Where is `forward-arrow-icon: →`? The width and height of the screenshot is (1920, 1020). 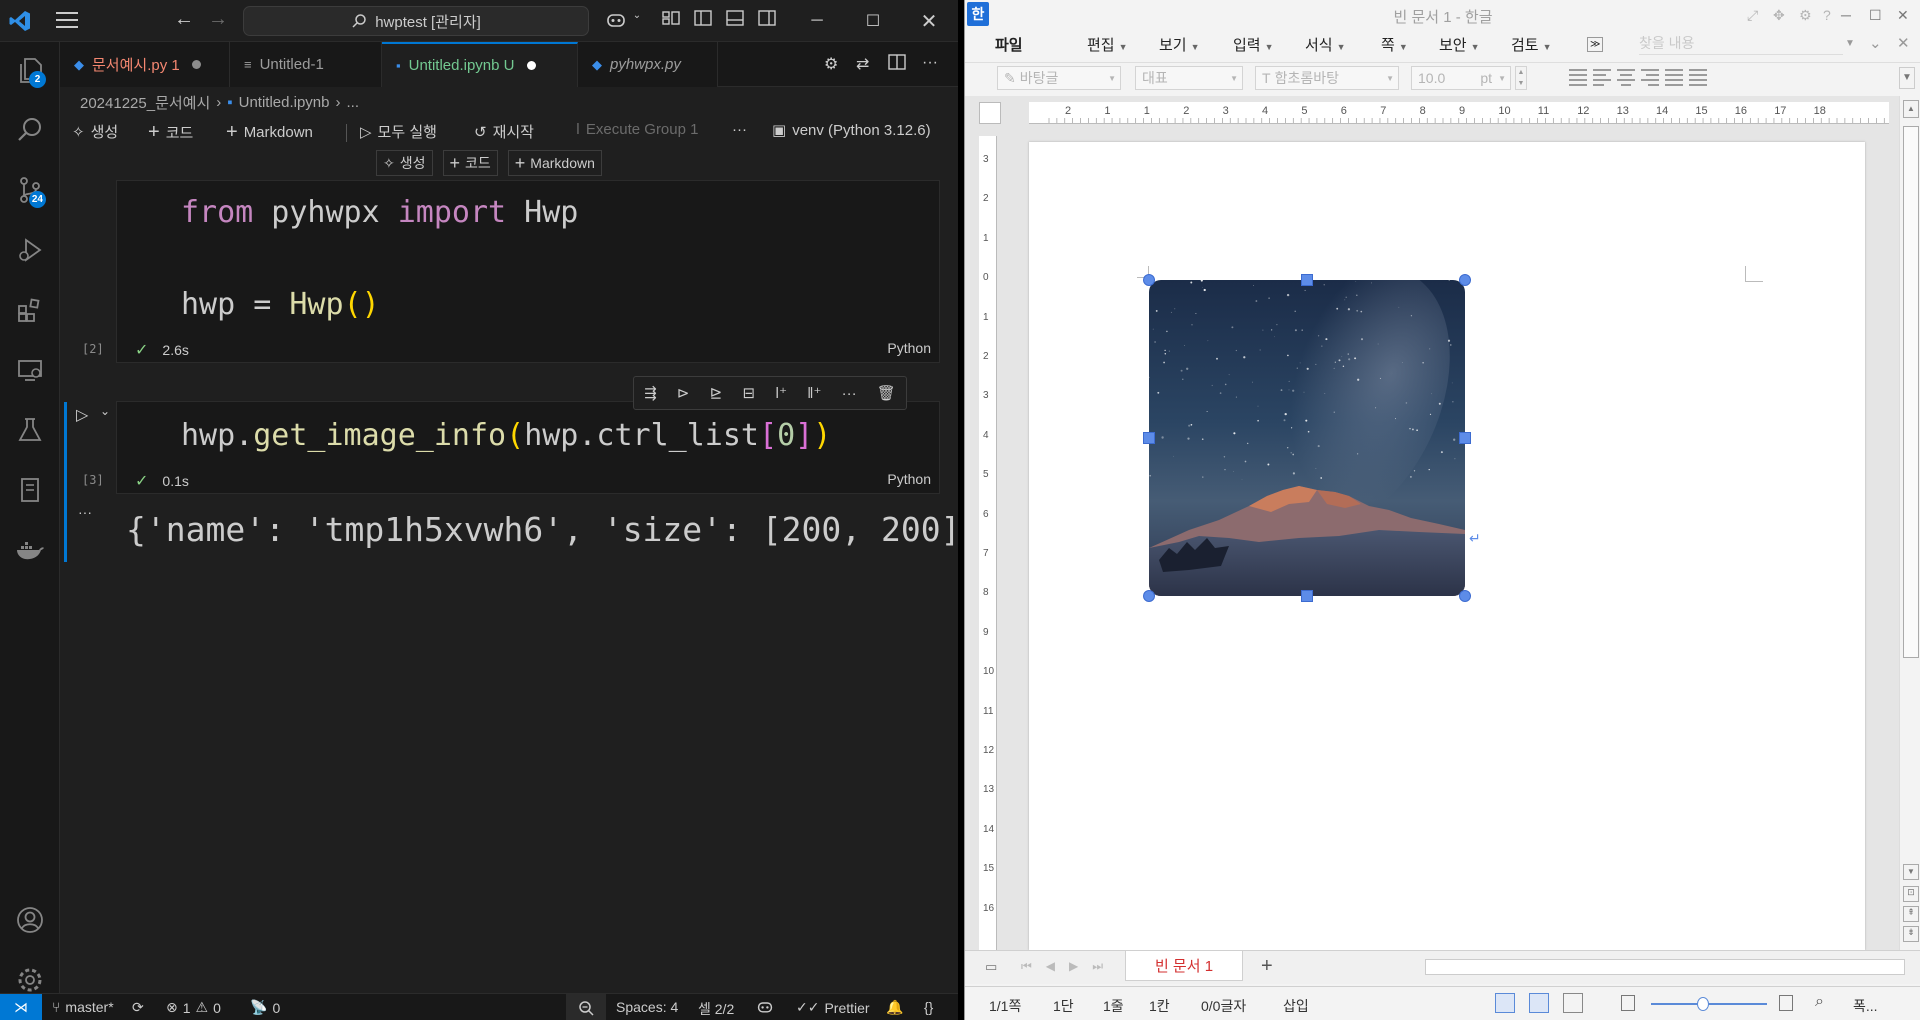 forward-arrow-icon: → is located at coordinates (218, 19).